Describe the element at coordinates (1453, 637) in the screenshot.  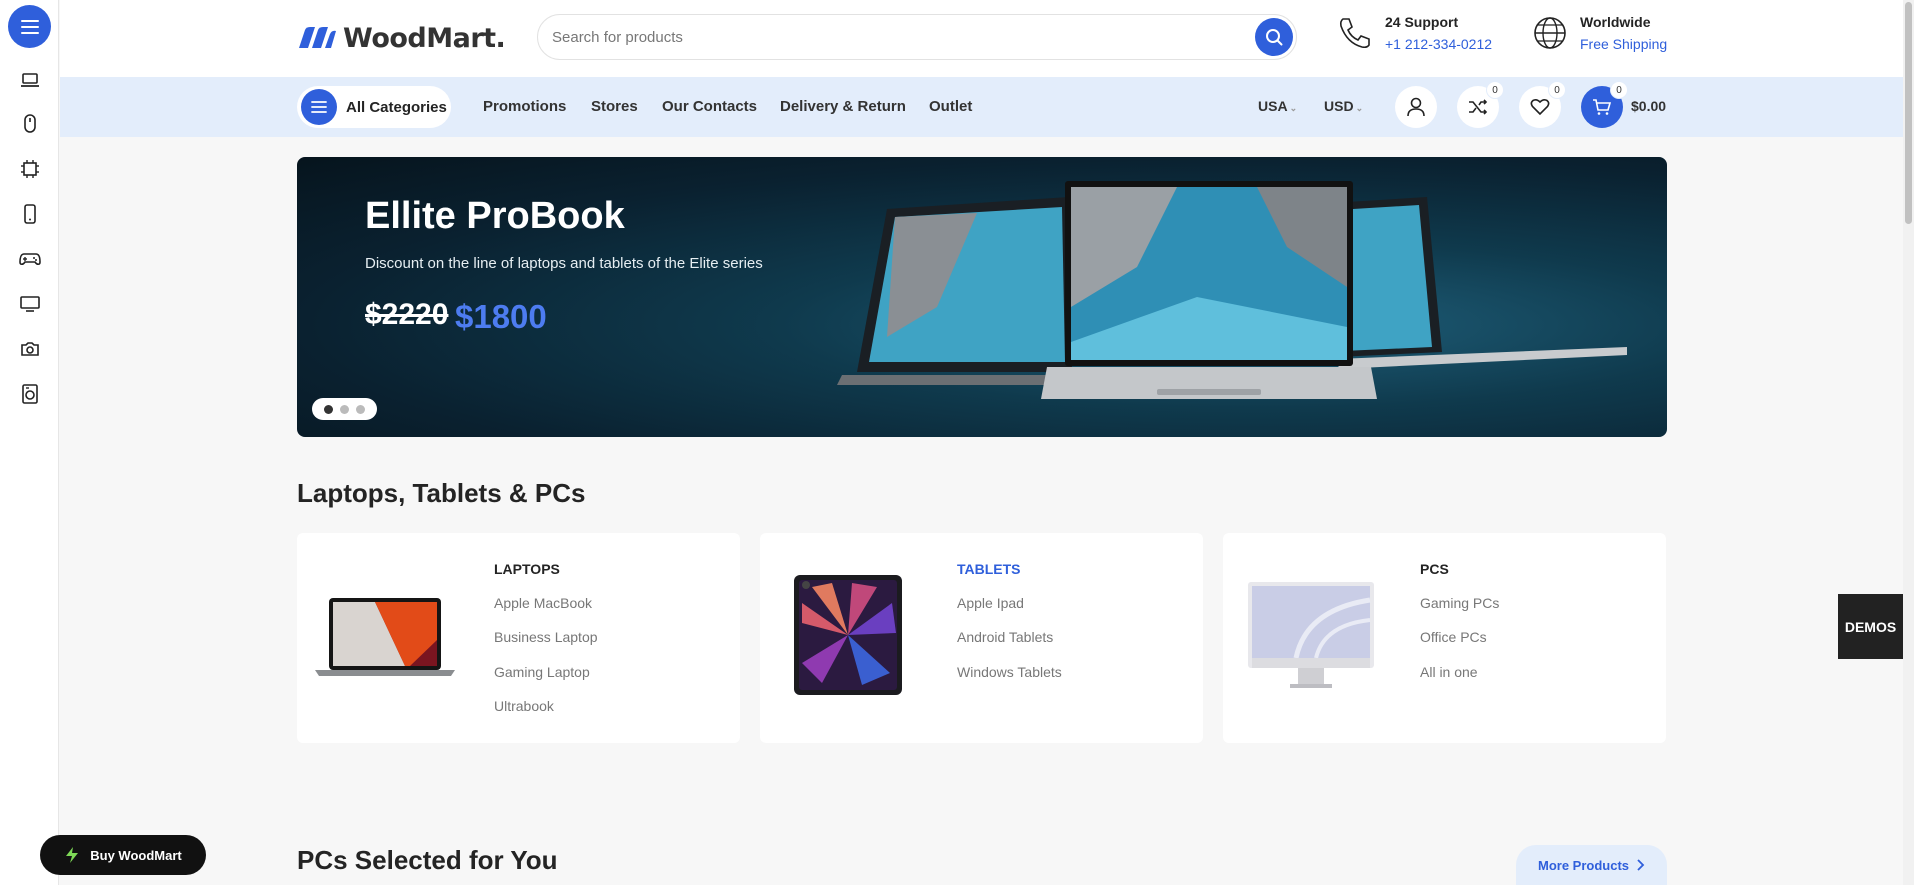
I see `card-link: Office PCs` at that location.